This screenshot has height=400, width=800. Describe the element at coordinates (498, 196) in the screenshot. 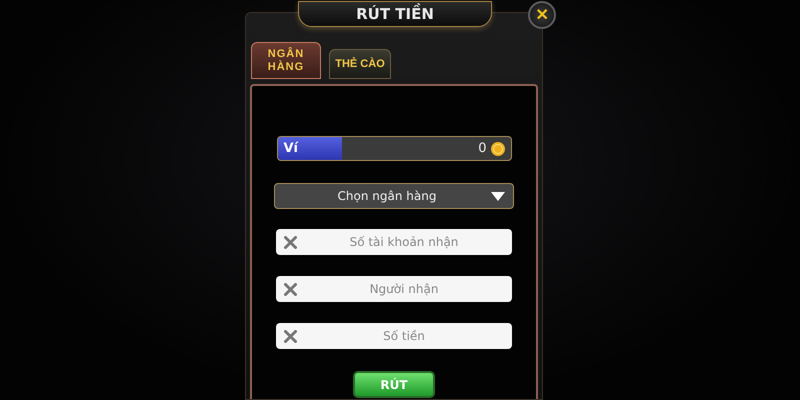

I see `caret-icon` at that location.